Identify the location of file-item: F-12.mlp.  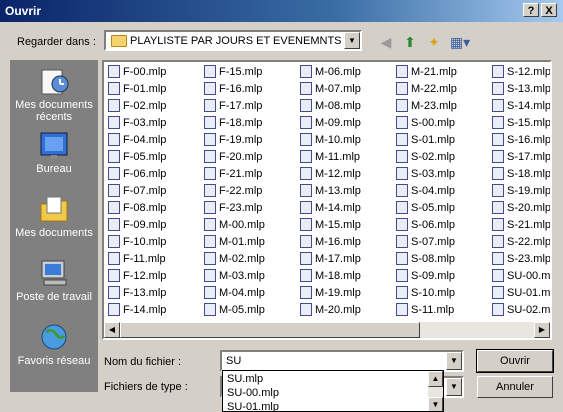
(137, 276).